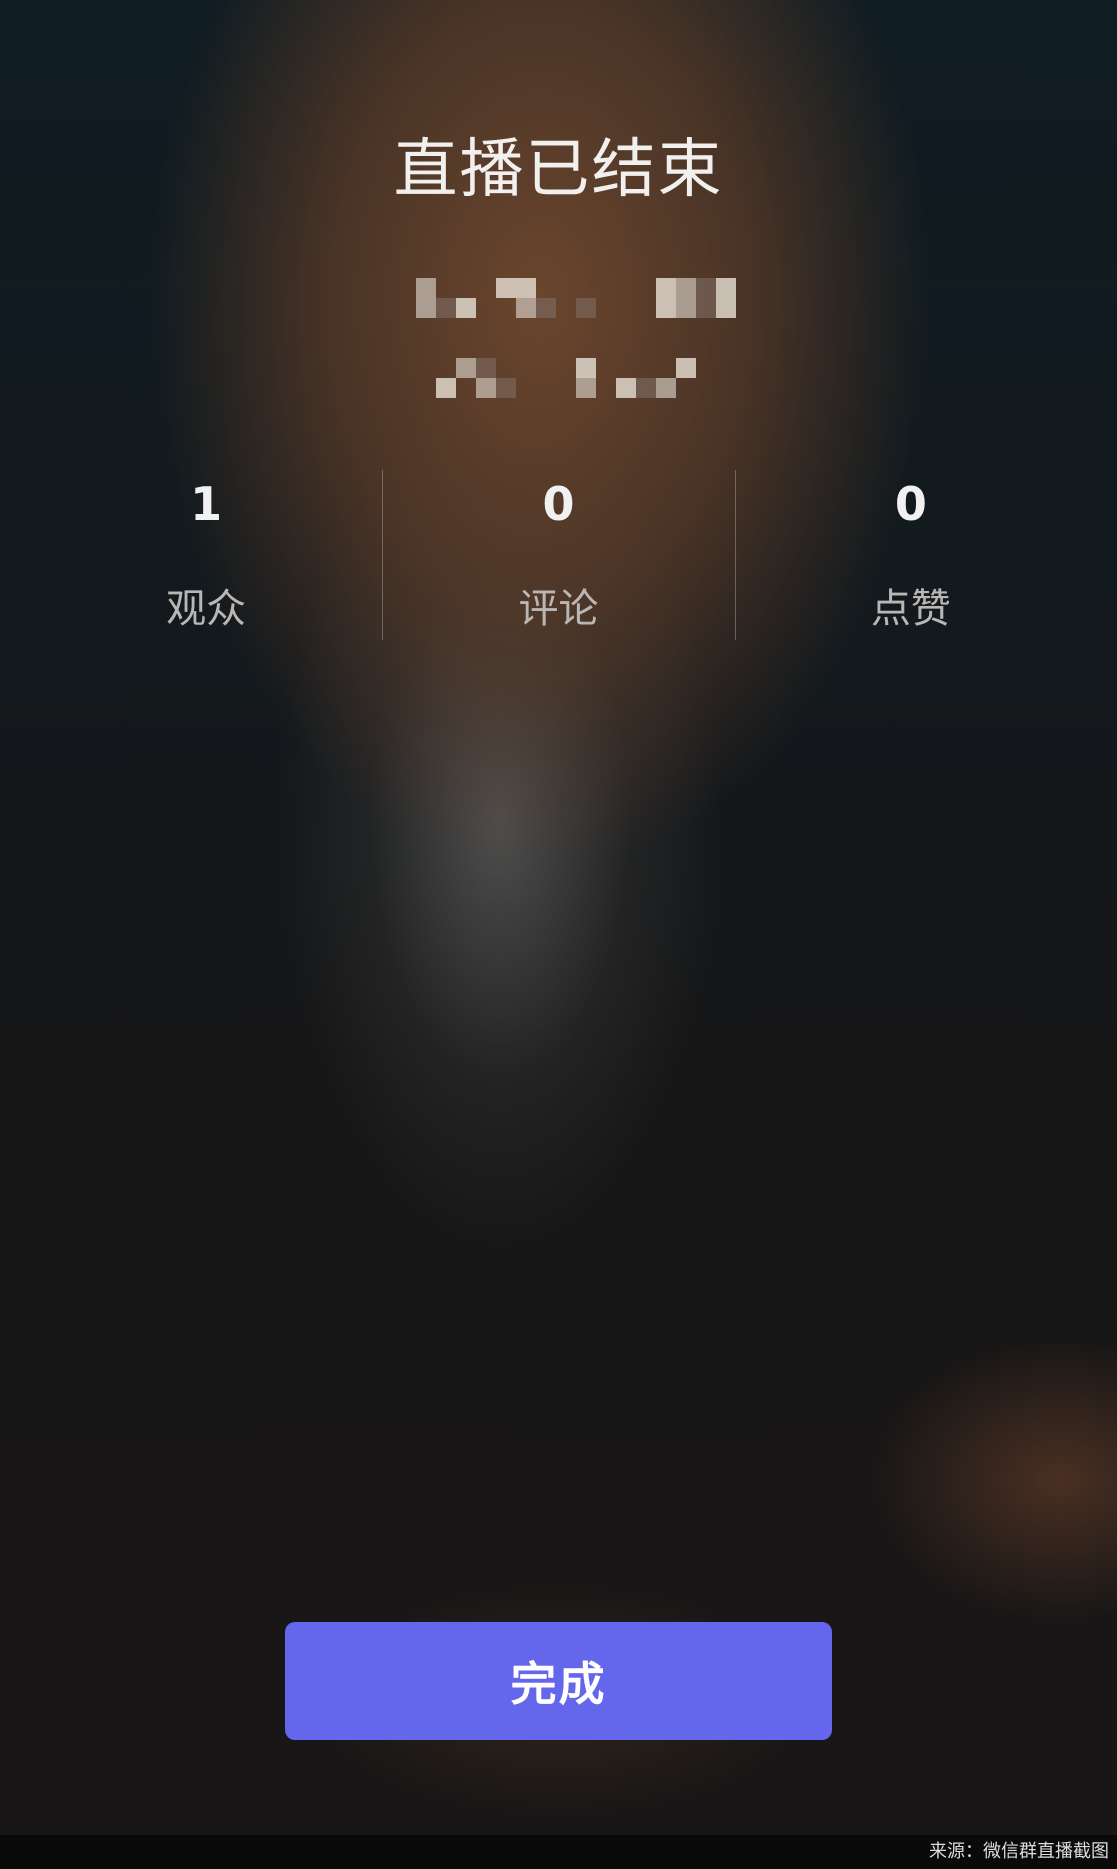  I want to click on comments-count: 0, so click(558, 504).